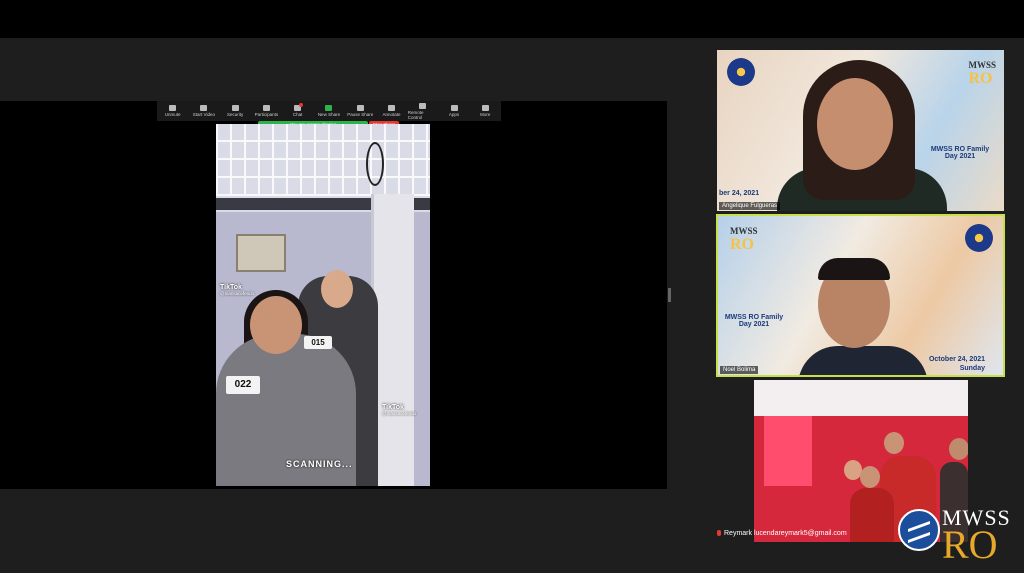 Image resolution: width=1024 pixels, height=573 pixels. I want to click on mwss-ro-watermark: MWSS RO, so click(958, 536).